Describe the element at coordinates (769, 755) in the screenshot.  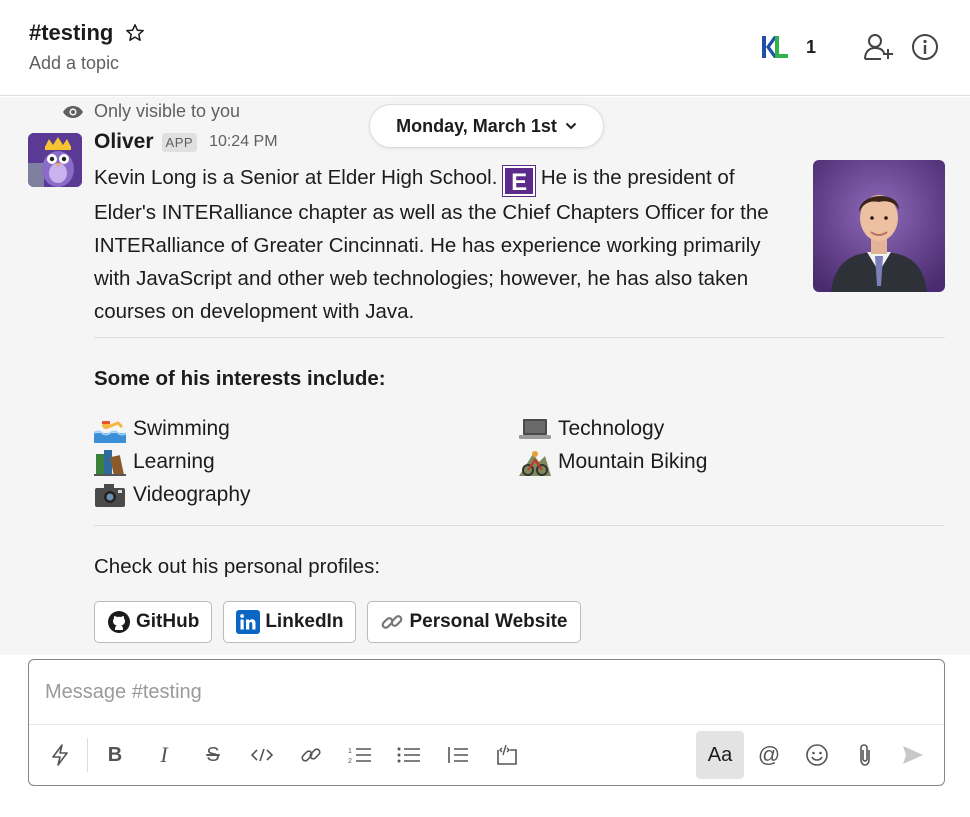
I see `mention-icon: @` at that location.